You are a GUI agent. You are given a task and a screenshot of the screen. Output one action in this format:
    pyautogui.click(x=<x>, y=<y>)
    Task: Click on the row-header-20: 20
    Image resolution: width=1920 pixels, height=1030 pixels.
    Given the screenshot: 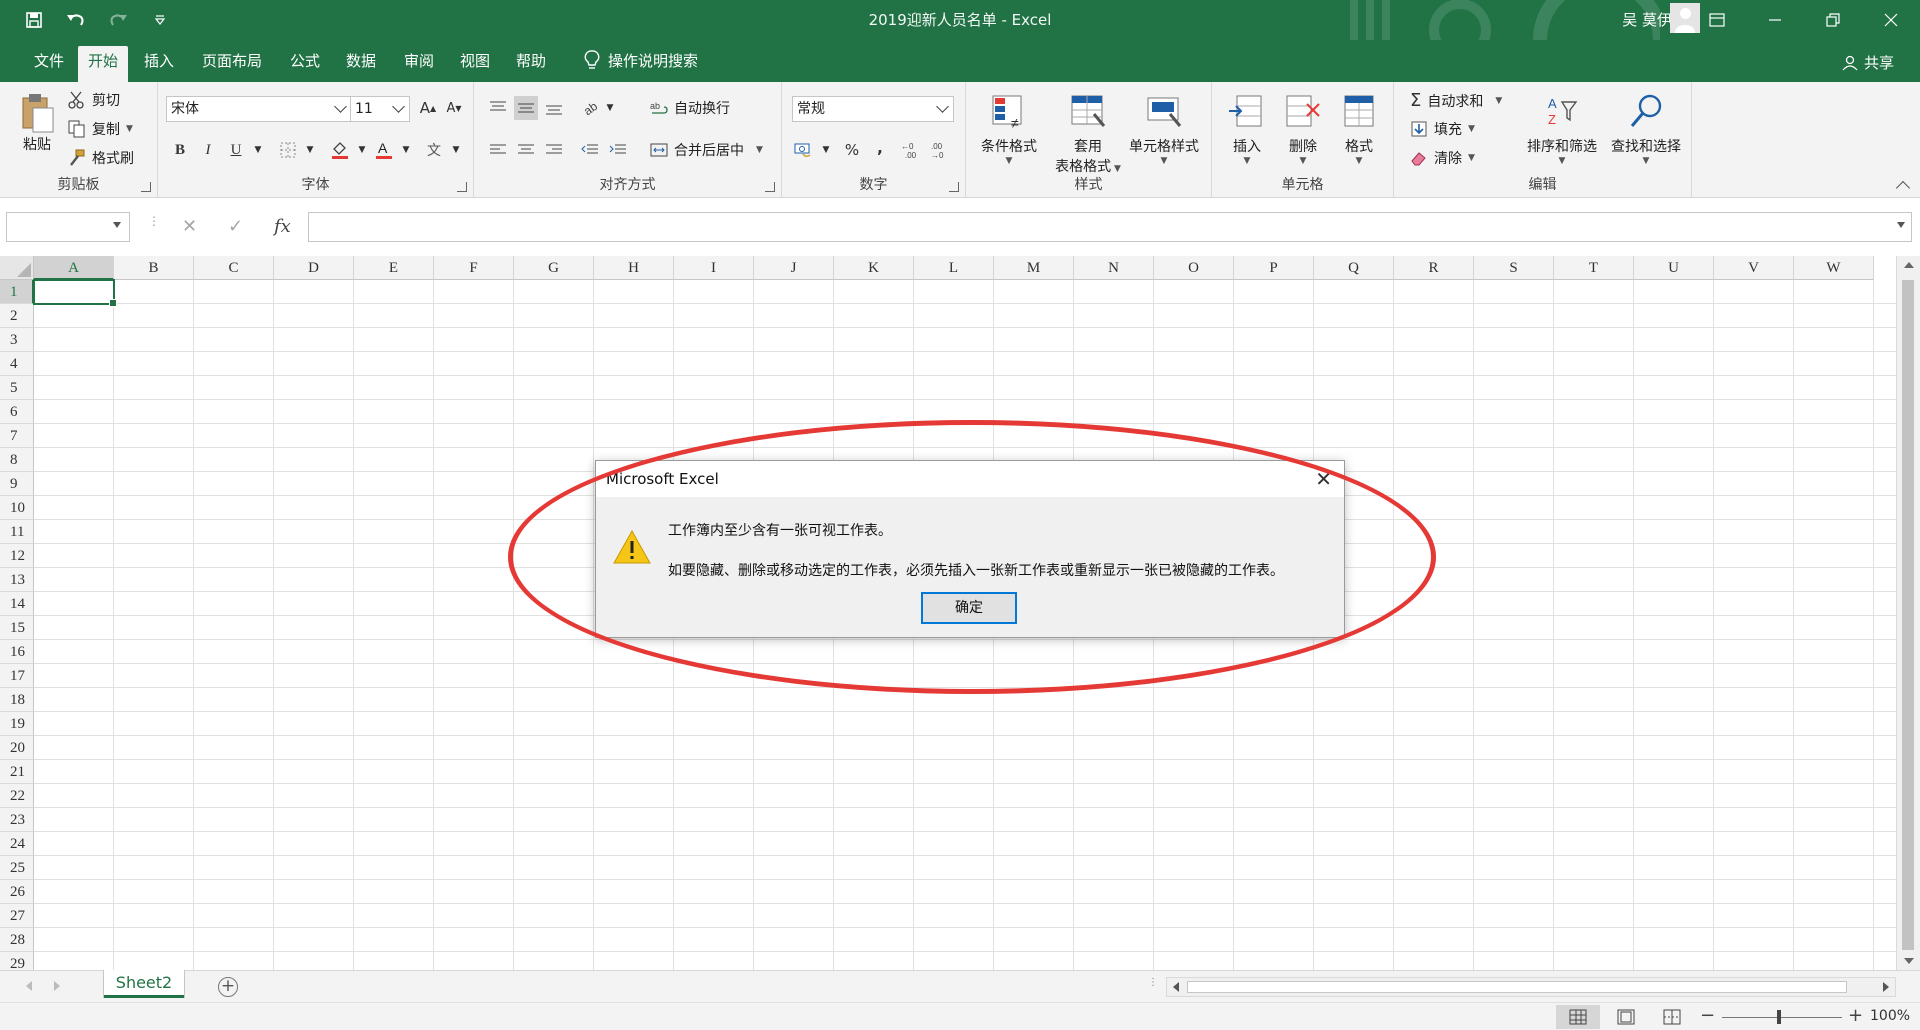 What is the action you would take?
    pyautogui.click(x=17, y=748)
    